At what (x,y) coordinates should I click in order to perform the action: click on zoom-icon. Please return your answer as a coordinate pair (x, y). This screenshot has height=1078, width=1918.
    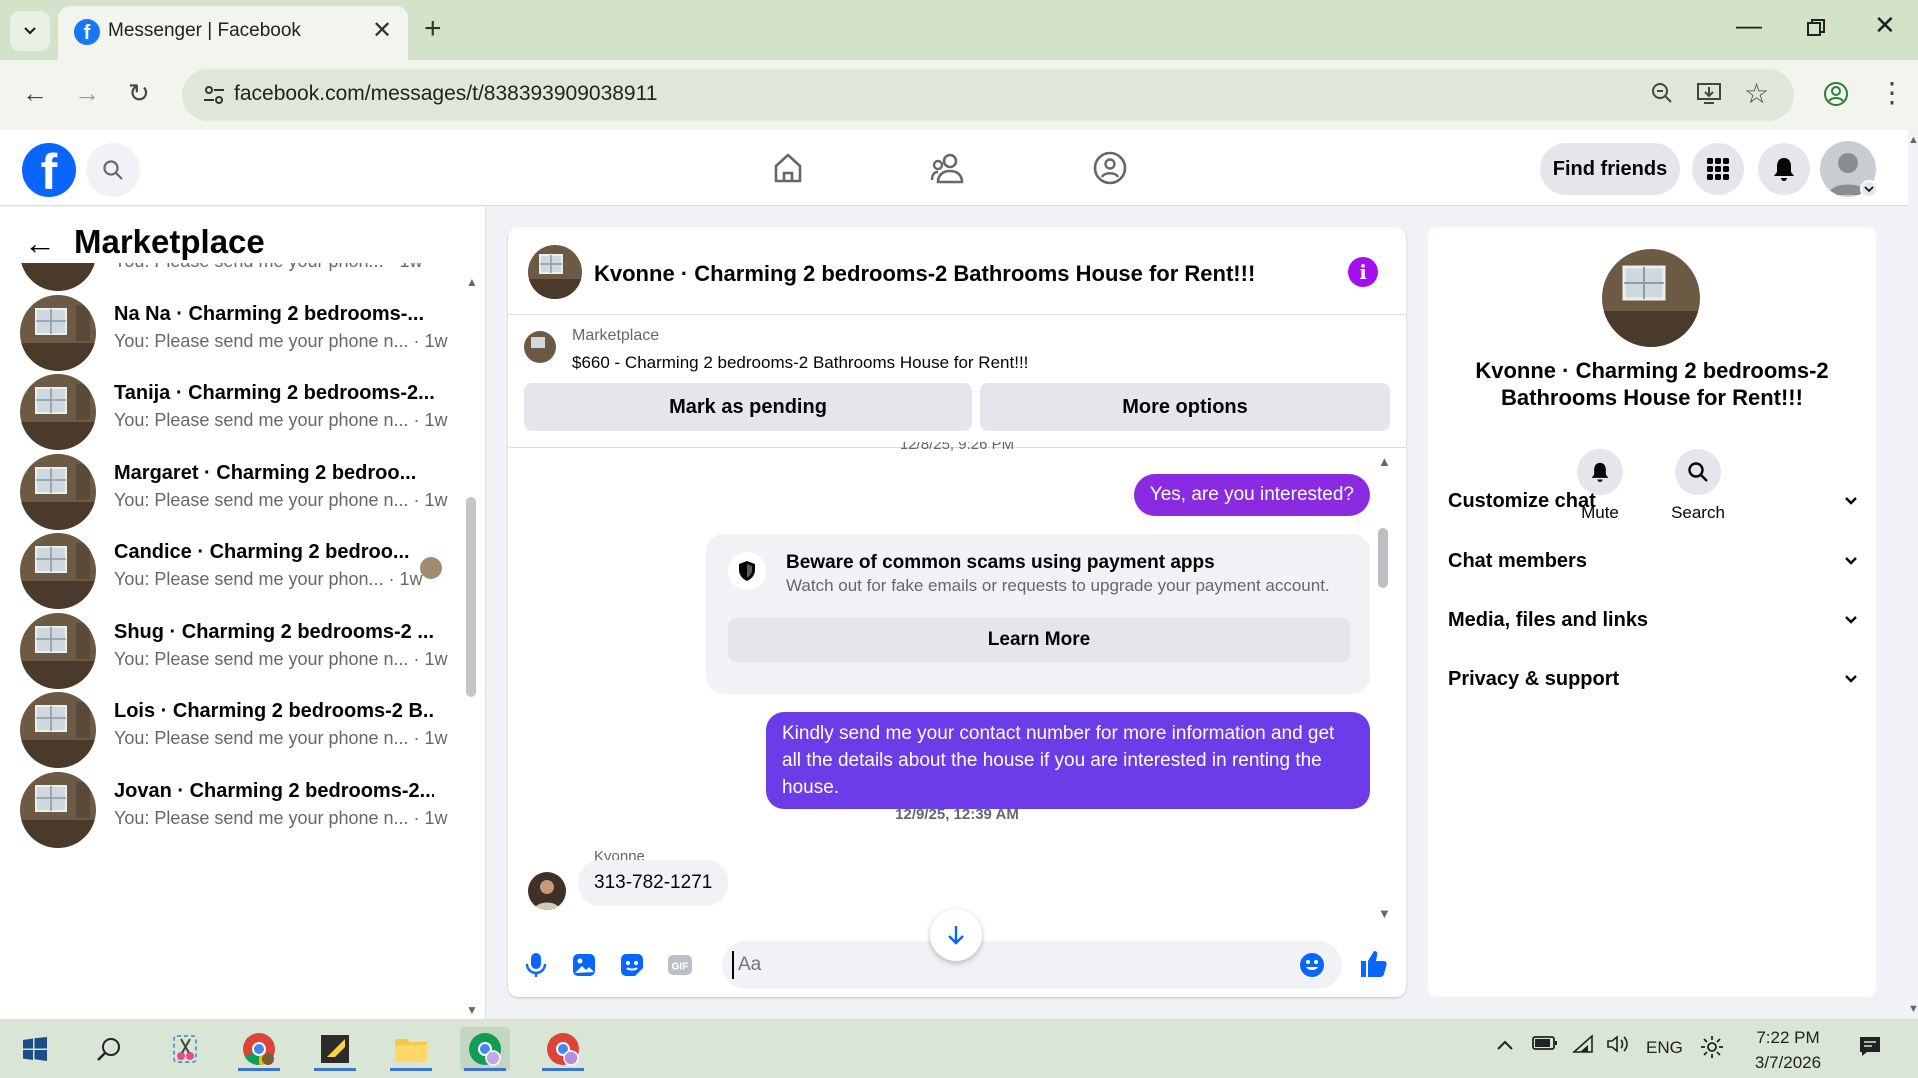
    Looking at the image, I should click on (1662, 96).